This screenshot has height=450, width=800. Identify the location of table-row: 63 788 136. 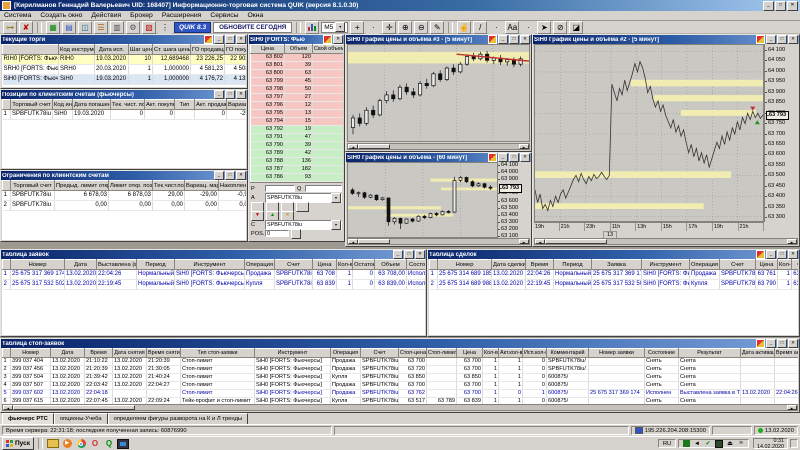
(296, 161).